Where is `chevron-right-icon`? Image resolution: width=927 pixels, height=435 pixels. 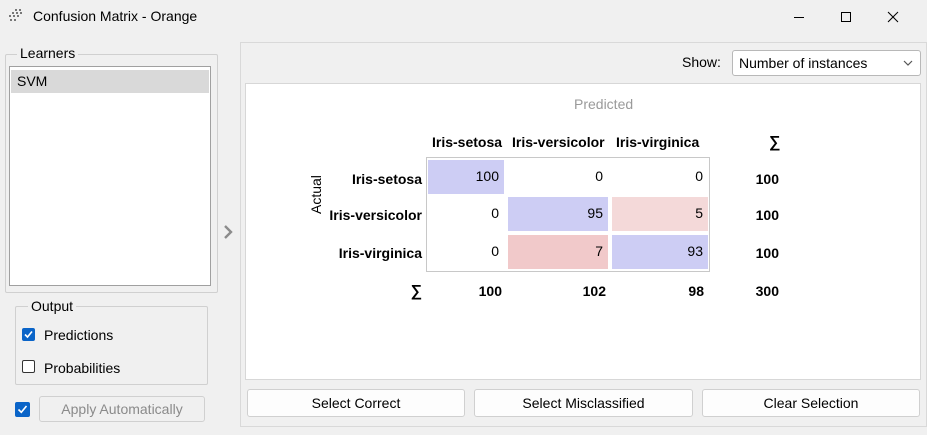
chevron-right-icon is located at coordinates (228, 232).